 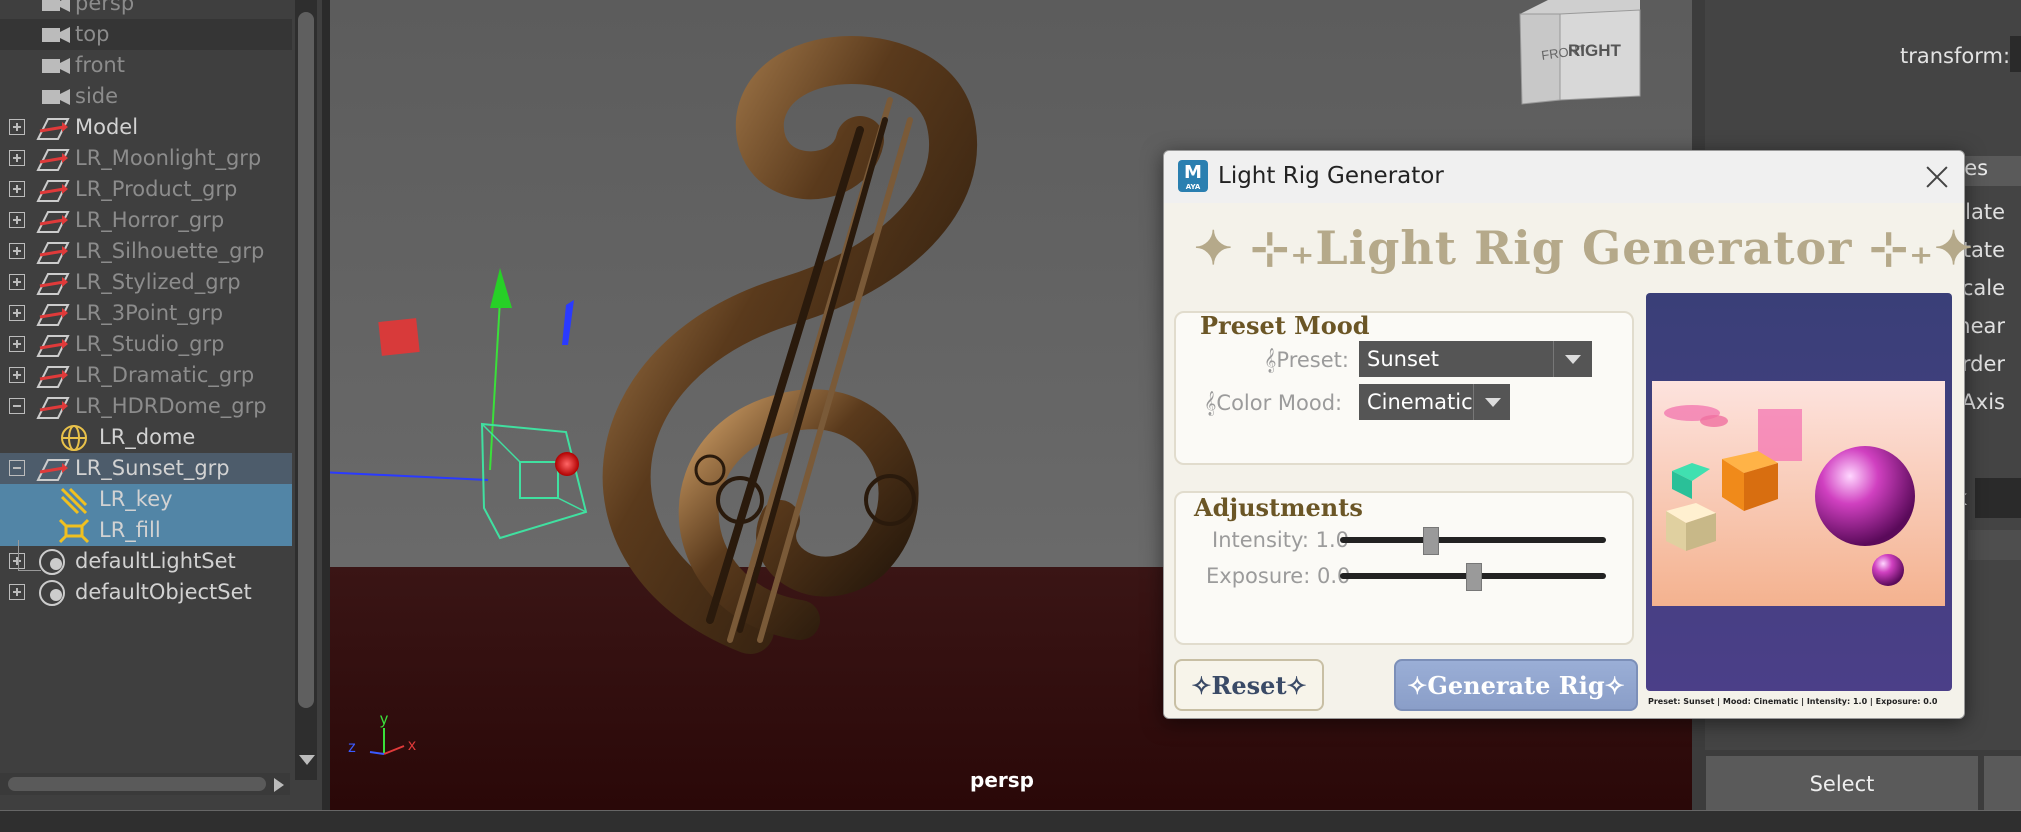 I want to click on outliner-item-model: Model, so click(x=146, y=127).